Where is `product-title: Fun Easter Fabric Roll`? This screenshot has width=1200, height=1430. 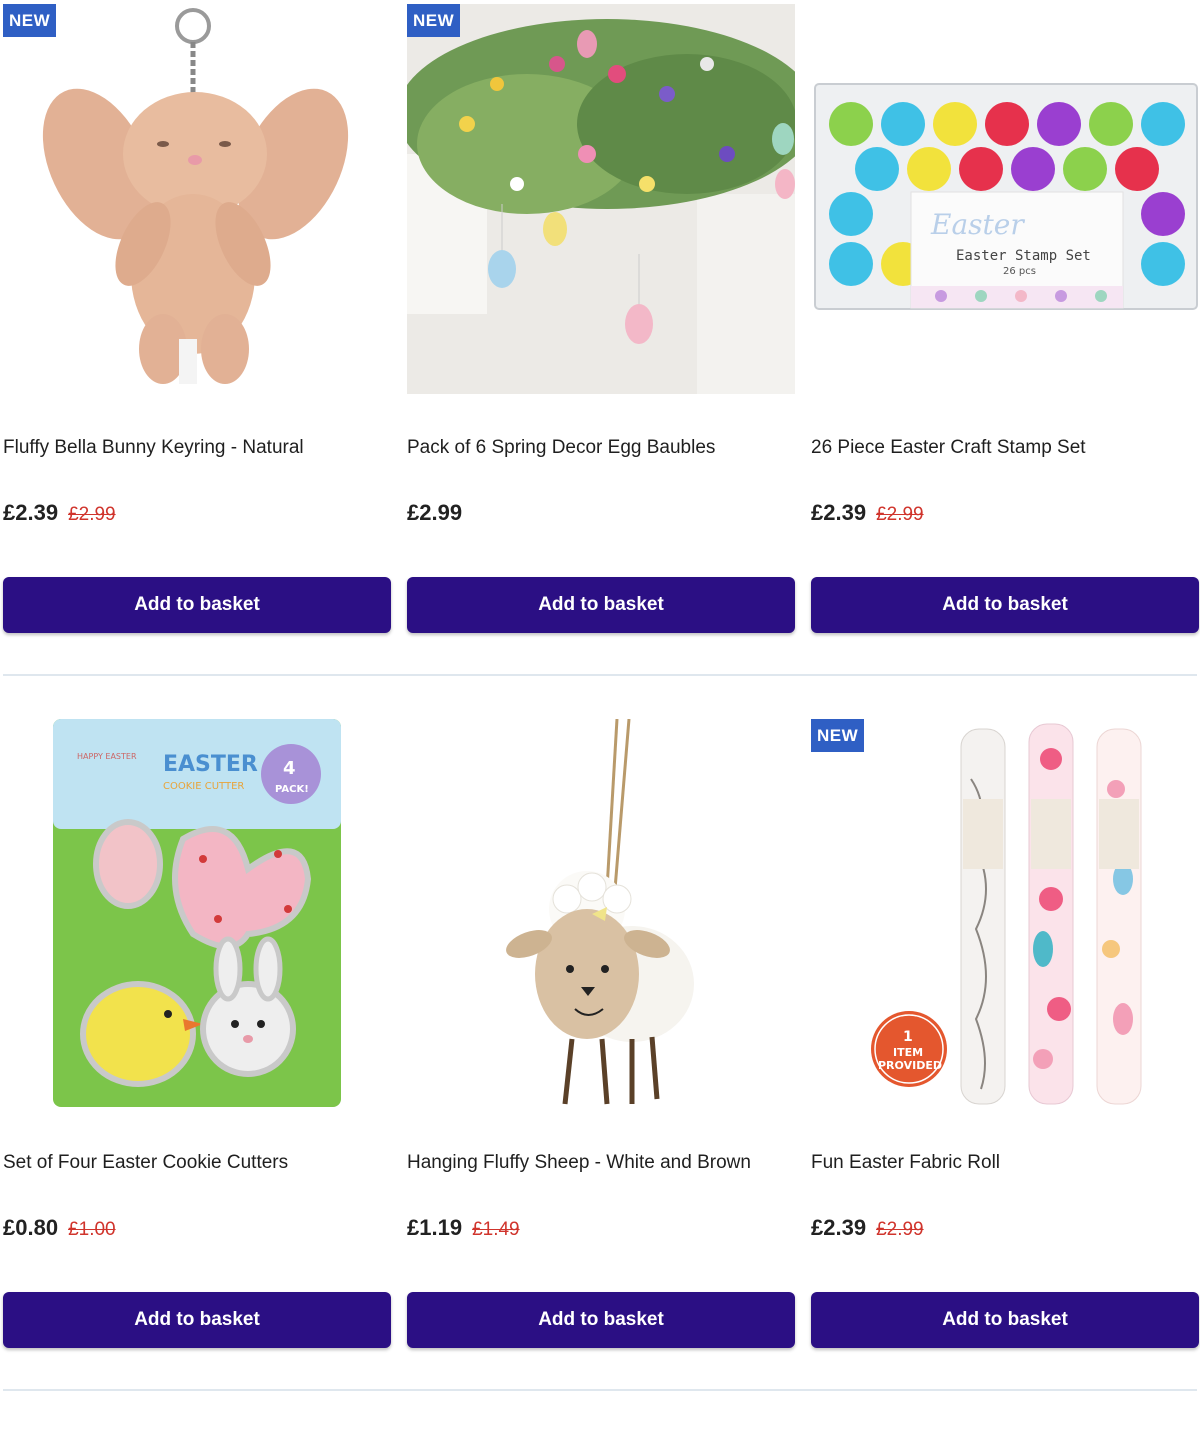 product-title: Fun Easter Fabric Roll is located at coordinates (1005, 1163).